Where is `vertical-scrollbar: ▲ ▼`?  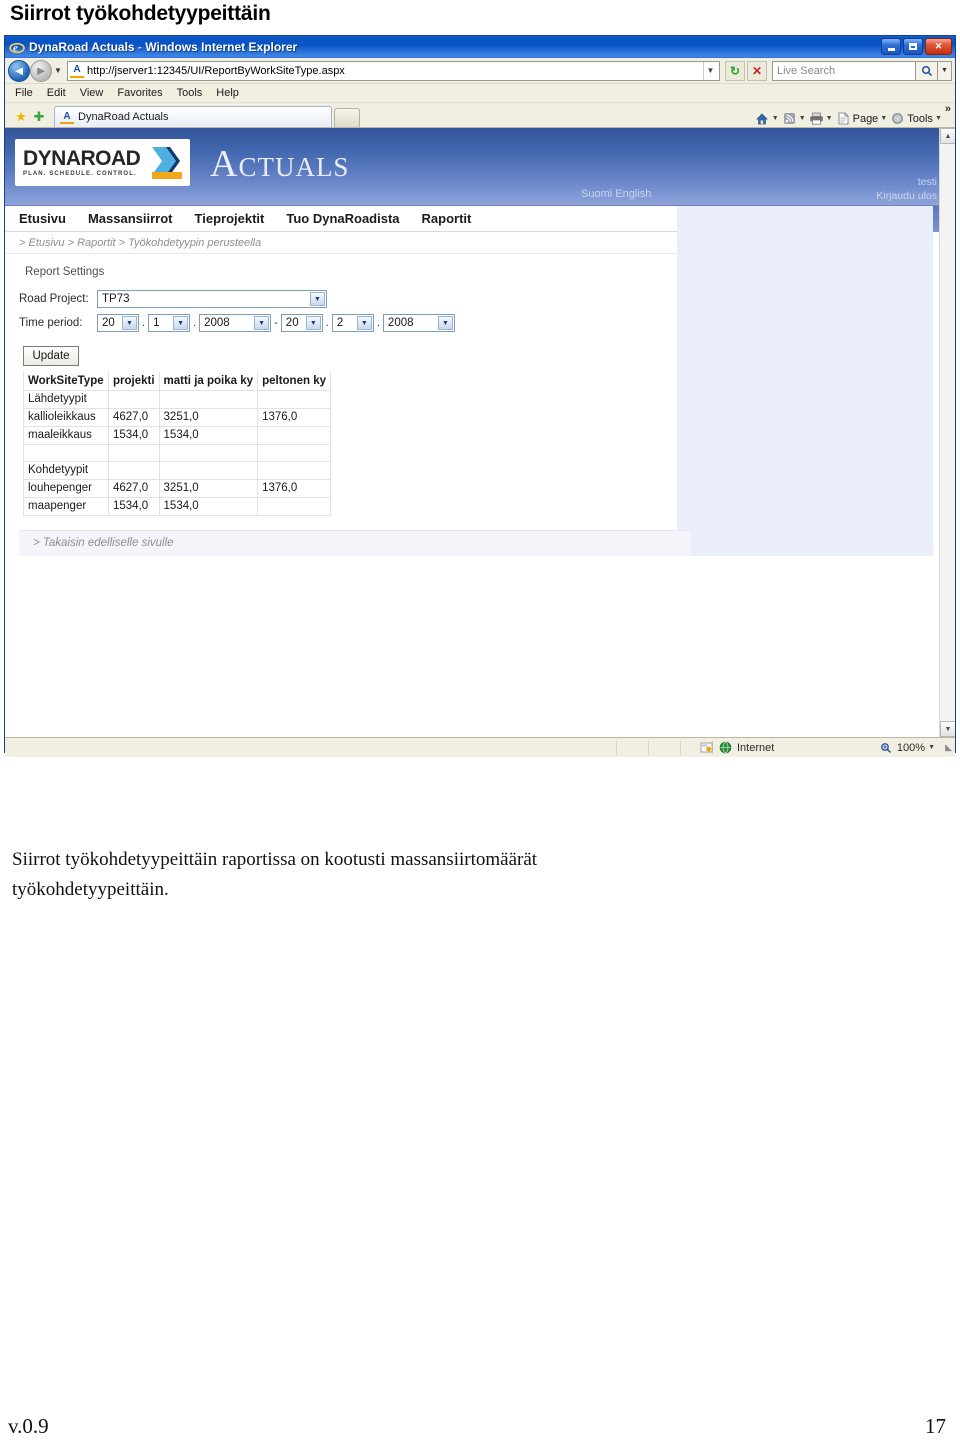 vertical-scrollbar: ▲ ▼ is located at coordinates (947, 432).